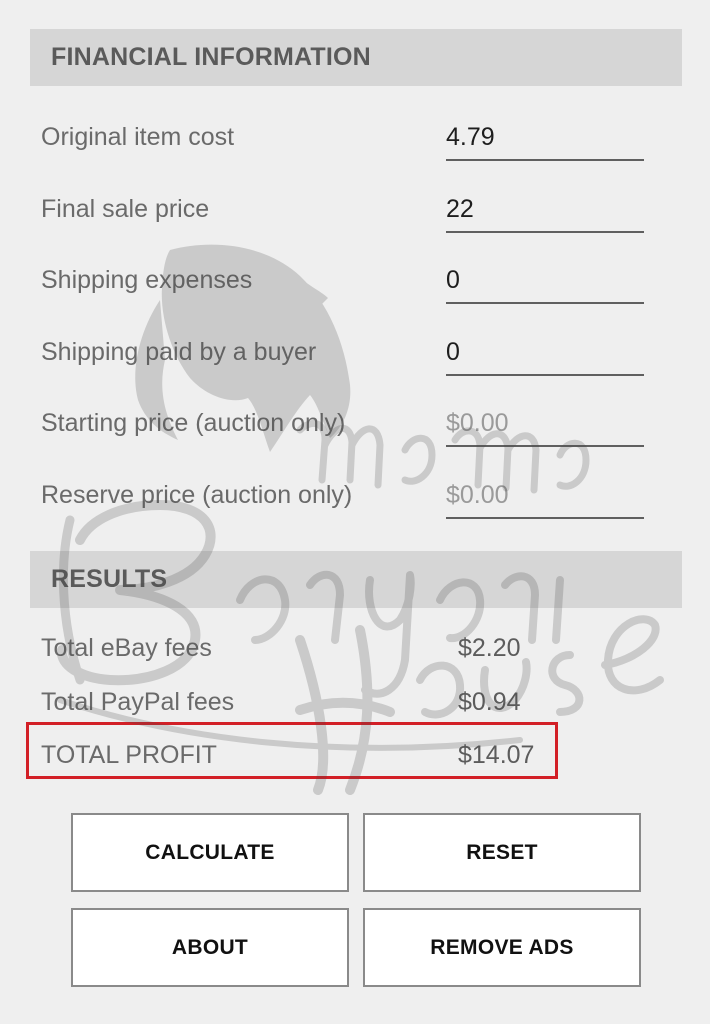 This screenshot has width=710, height=1024. What do you see at coordinates (193, 423) in the screenshot?
I see `starting-price-label: Starting price (auction only)` at bounding box center [193, 423].